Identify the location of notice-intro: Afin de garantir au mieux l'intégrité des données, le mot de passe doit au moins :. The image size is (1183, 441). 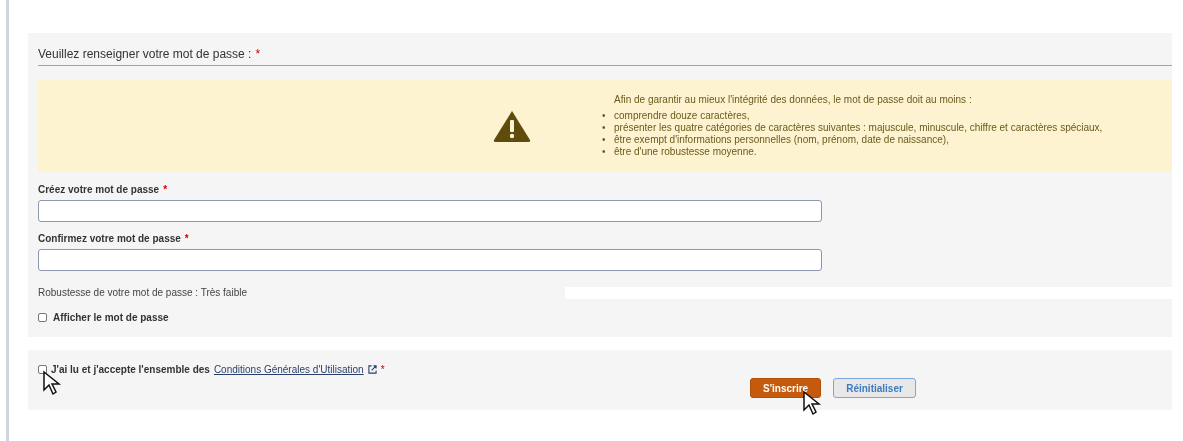
(793, 100).